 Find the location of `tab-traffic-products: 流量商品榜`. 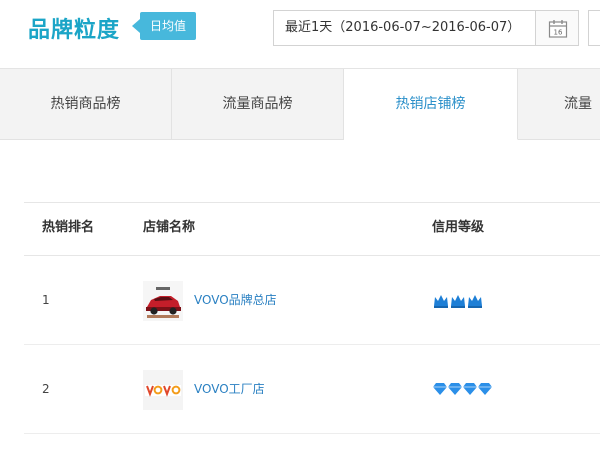

tab-traffic-products: 流量商品榜 is located at coordinates (258, 104).